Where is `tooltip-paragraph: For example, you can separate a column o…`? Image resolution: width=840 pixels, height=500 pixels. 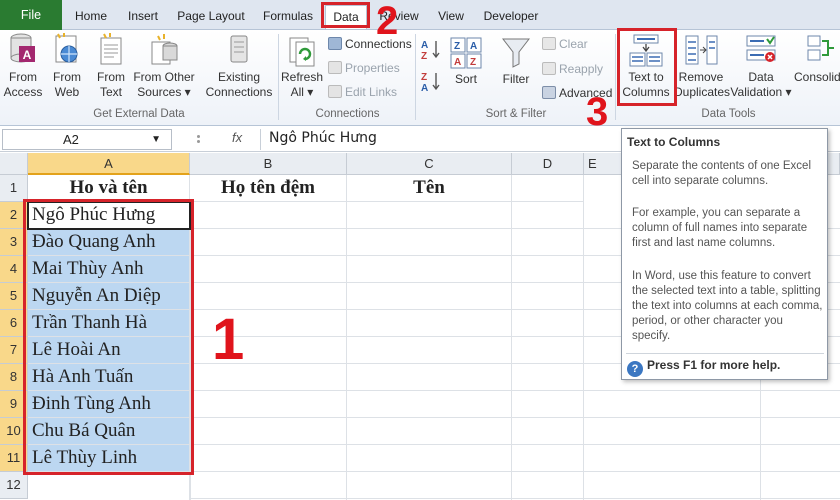
tooltip-paragraph: For example, you can separate a column o… is located at coordinates (720, 228).